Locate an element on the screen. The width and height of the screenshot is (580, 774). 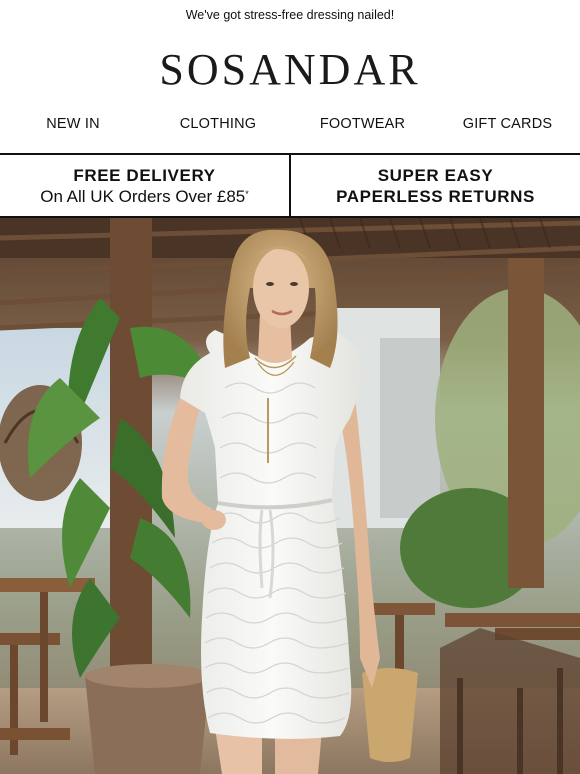
easy-returns-banner: SUPER EASY PAPERLESS RETURNS is located at coordinates (435, 185).